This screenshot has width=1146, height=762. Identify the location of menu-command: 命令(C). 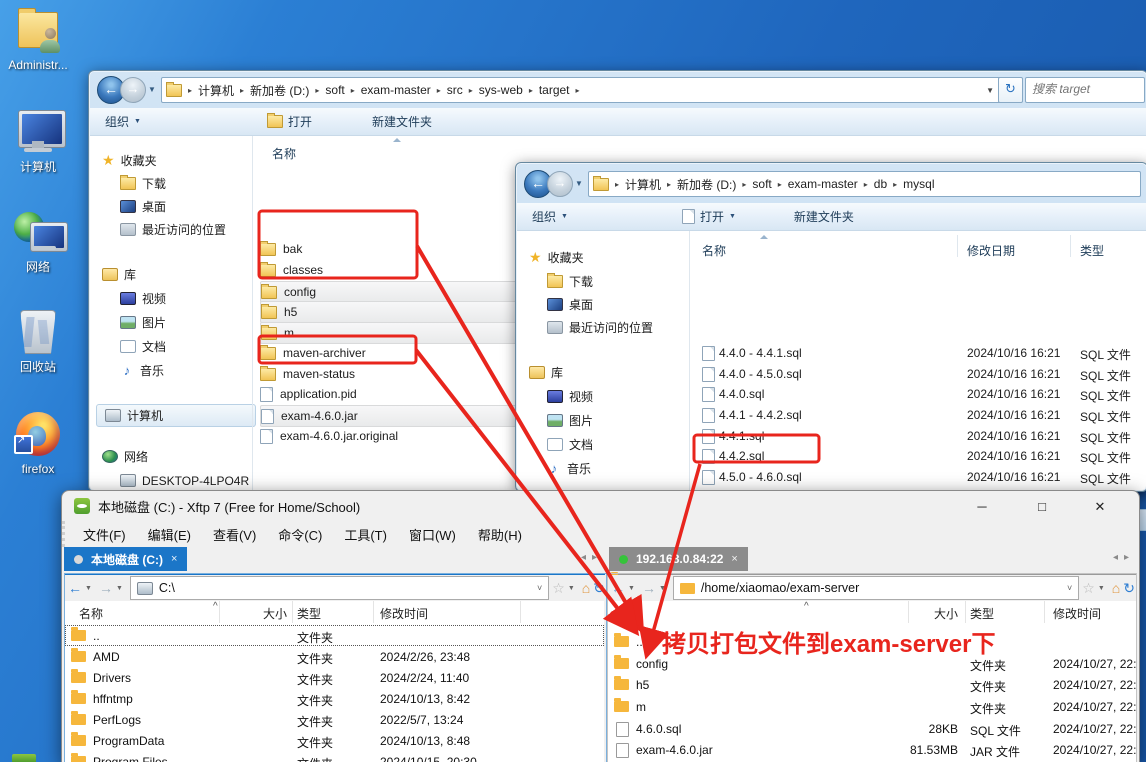
(300, 534).